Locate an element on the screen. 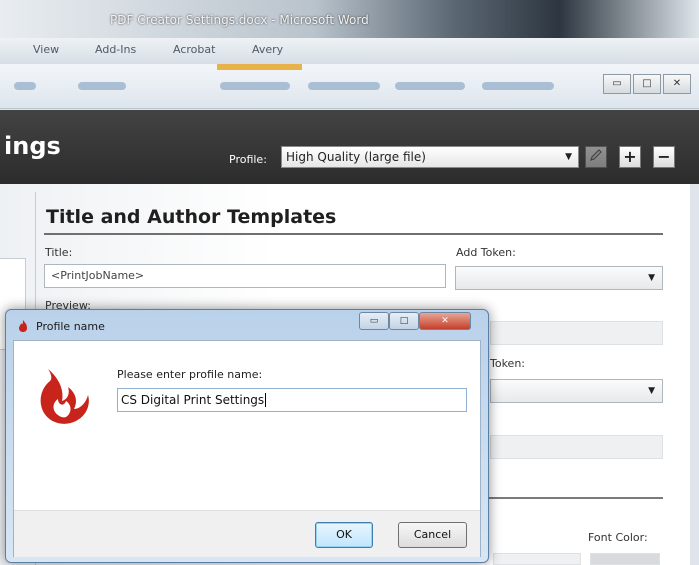 The height and width of the screenshot is (565, 699). word-menu-bar: View Add-Ins Acrobat Avery is located at coordinates (349, 51).